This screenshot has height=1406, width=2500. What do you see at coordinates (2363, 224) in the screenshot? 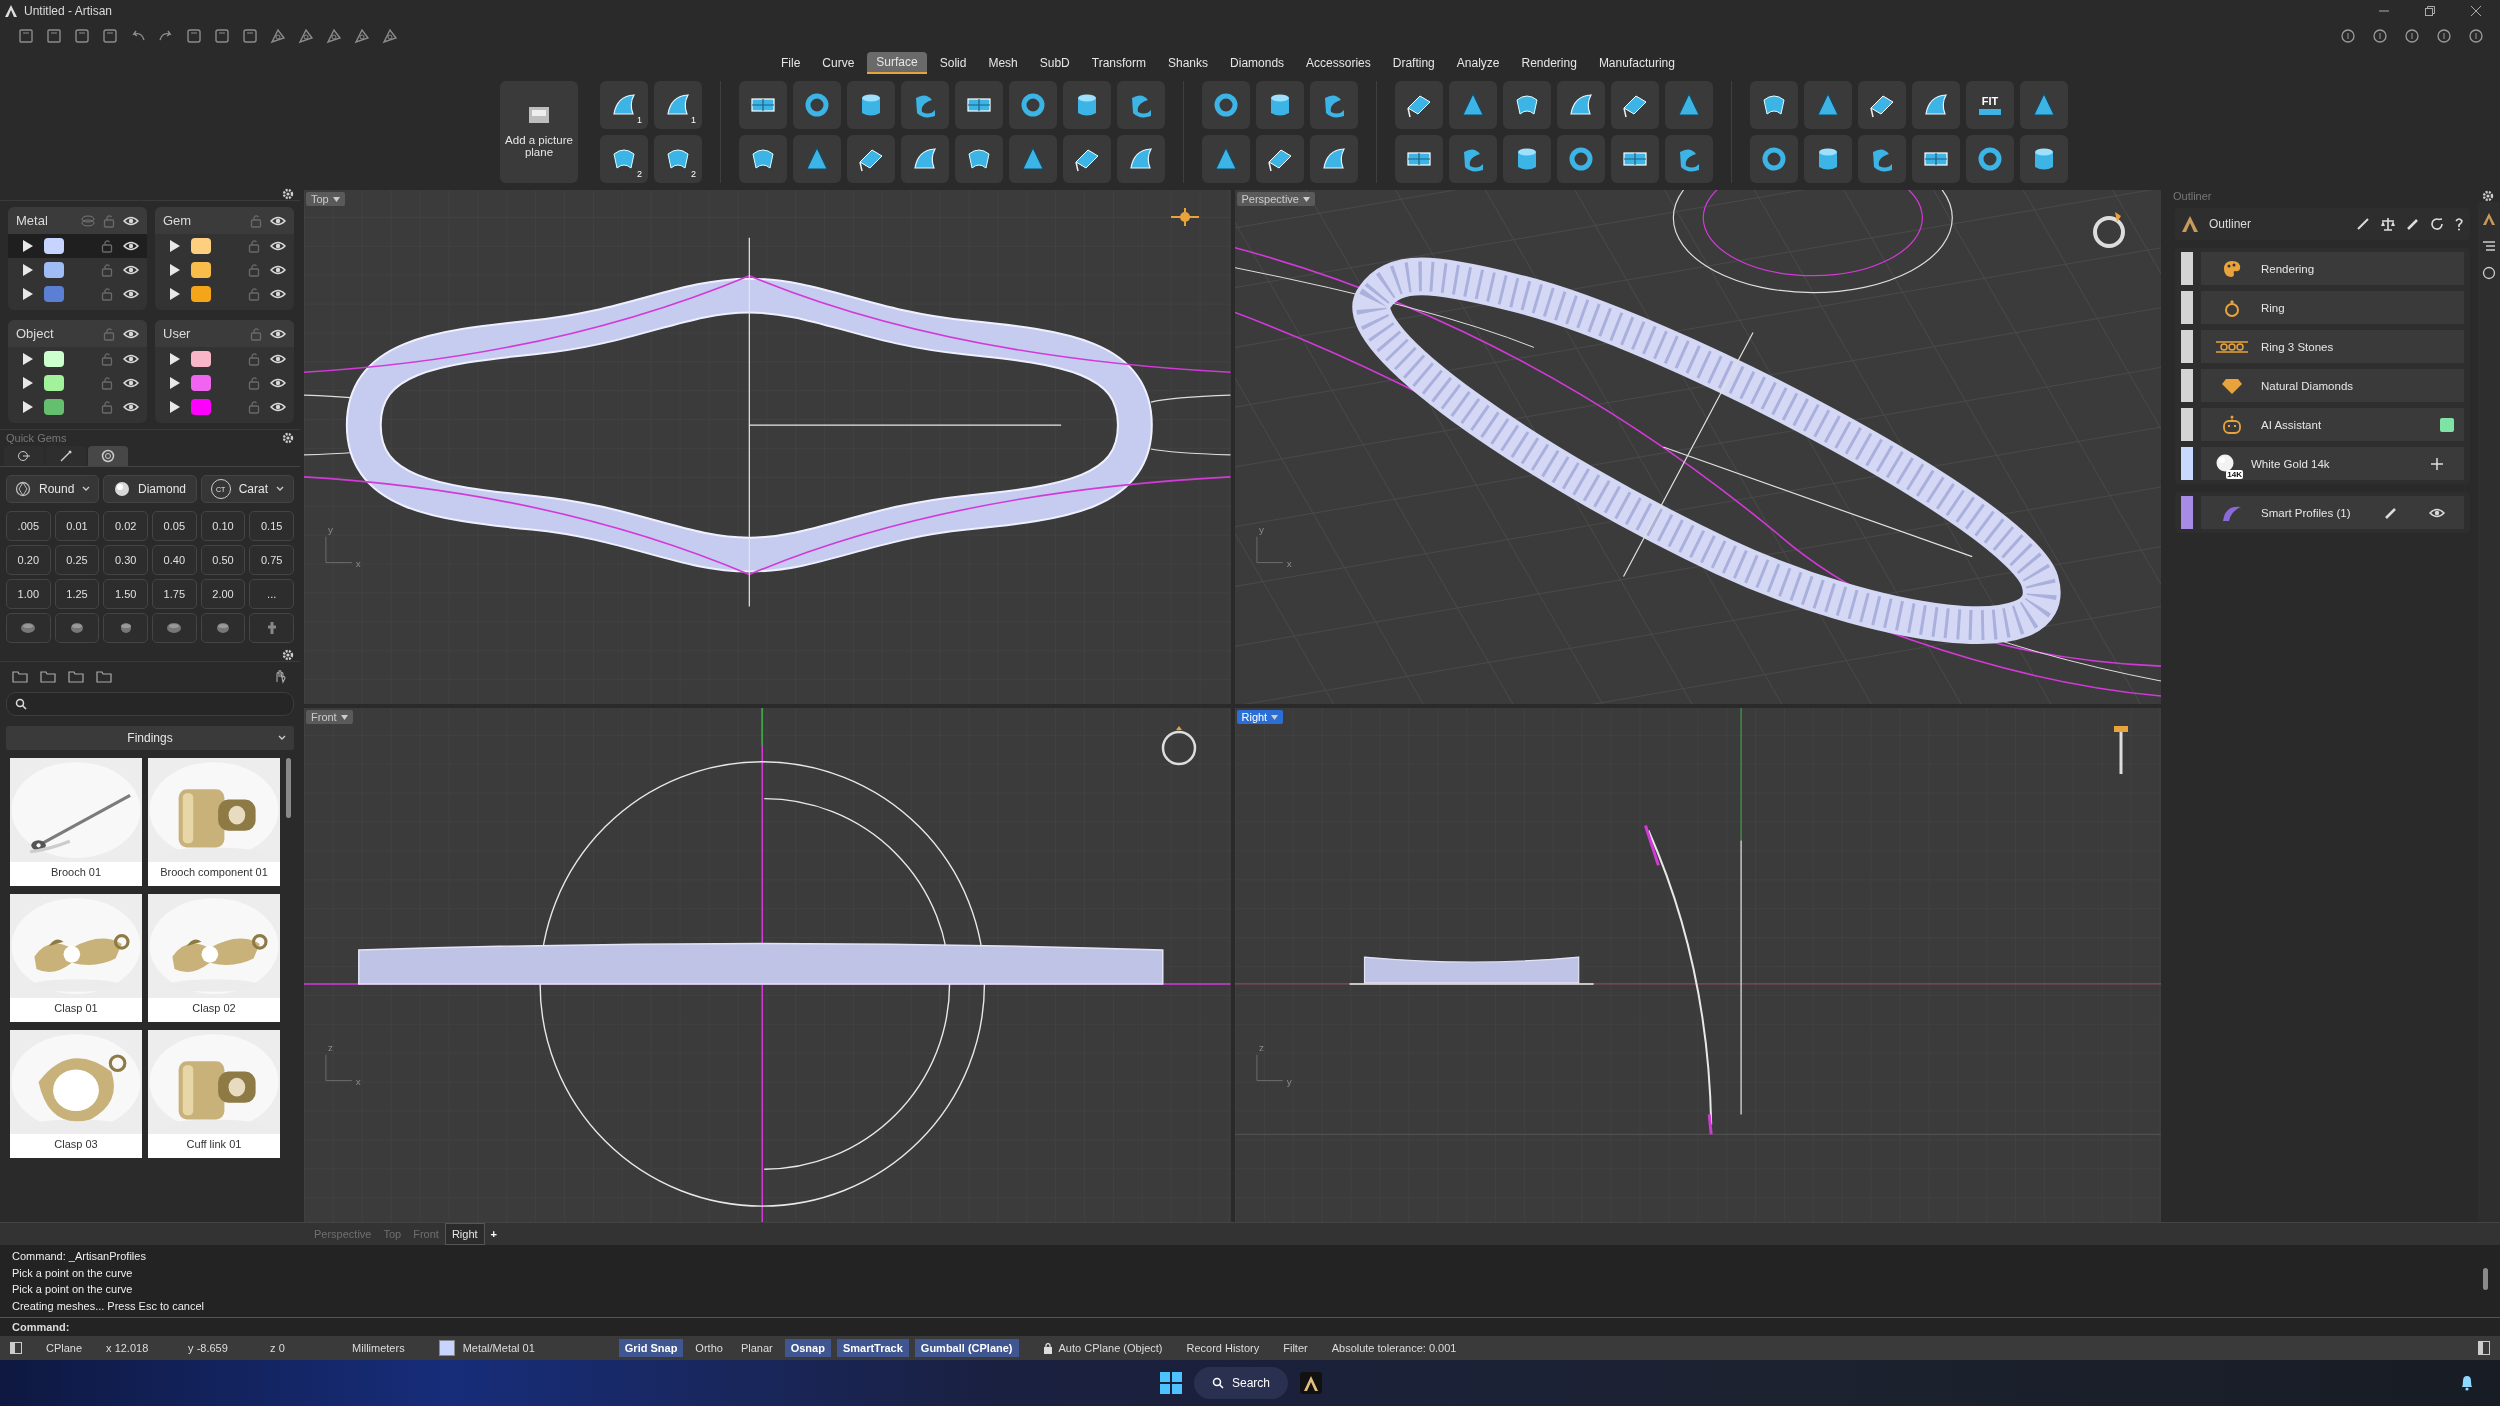
I see `pipette-icon` at bounding box center [2363, 224].